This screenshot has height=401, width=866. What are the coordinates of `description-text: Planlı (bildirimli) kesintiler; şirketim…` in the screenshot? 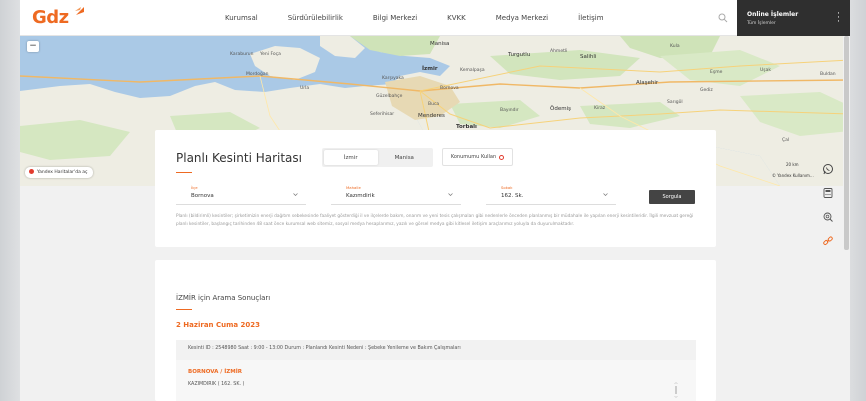 It's located at (435, 220).